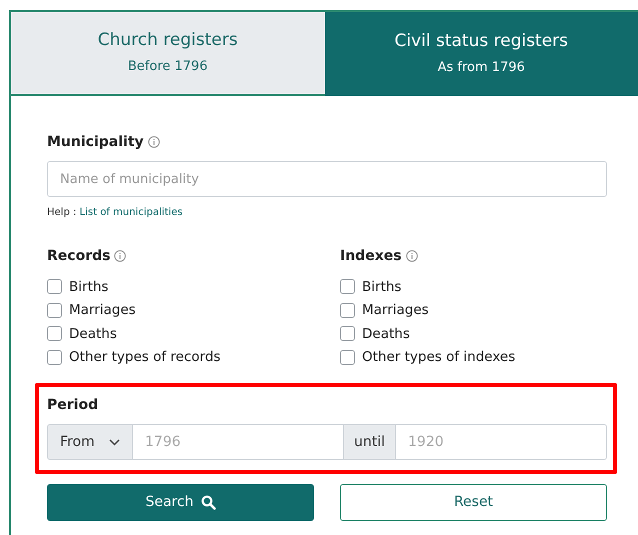 This screenshot has height=535, width=638. What do you see at coordinates (95, 142) in the screenshot?
I see `field-label: Municipality` at bounding box center [95, 142].